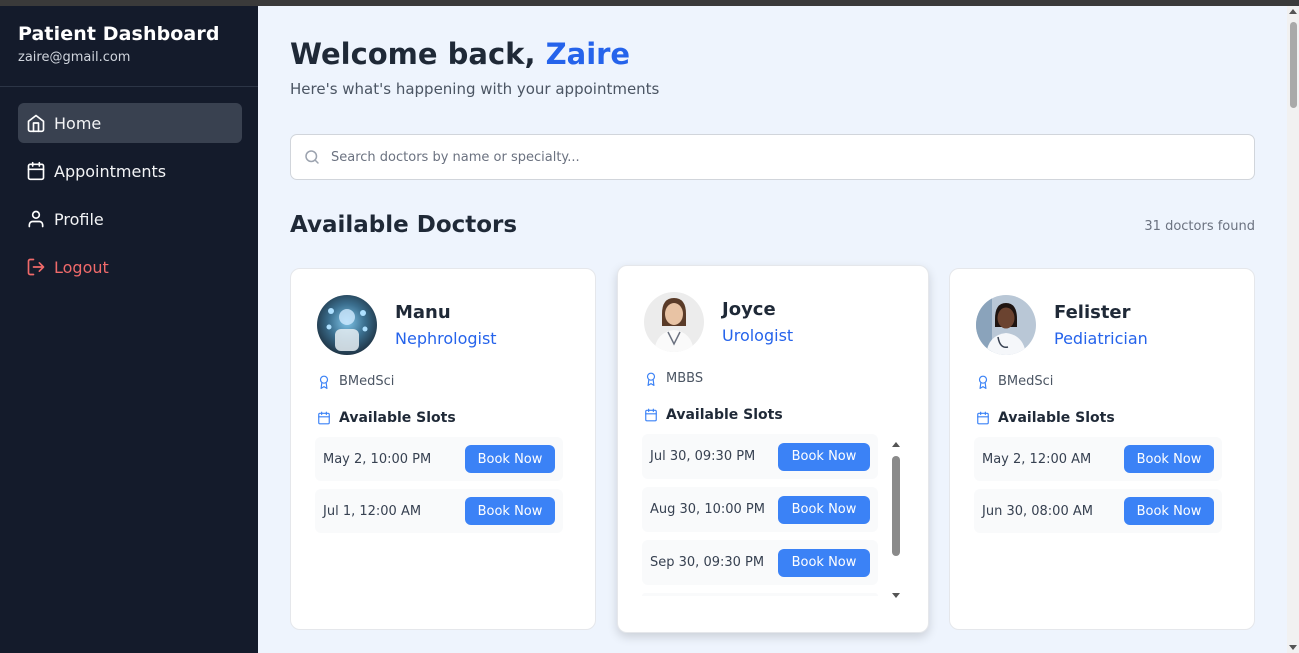 This screenshot has height=653, width=1299. I want to click on slot-row: Sep 30, 09:30 PM Book Now, so click(760, 562).